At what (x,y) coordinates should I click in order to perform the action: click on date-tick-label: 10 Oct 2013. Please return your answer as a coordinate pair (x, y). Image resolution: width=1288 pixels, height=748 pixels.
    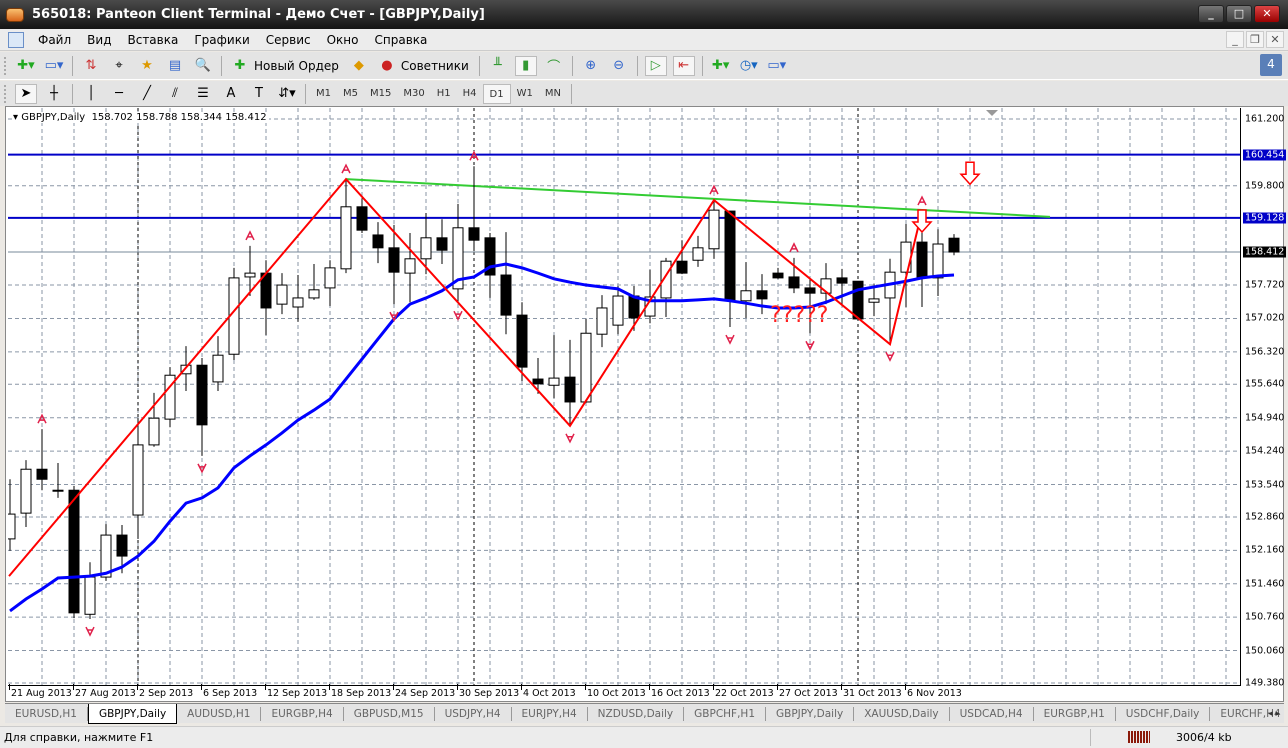
    Looking at the image, I should click on (616, 693).